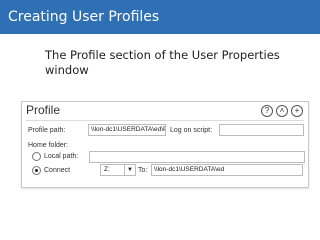  I want to click on to-label: To:, so click(143, 170).